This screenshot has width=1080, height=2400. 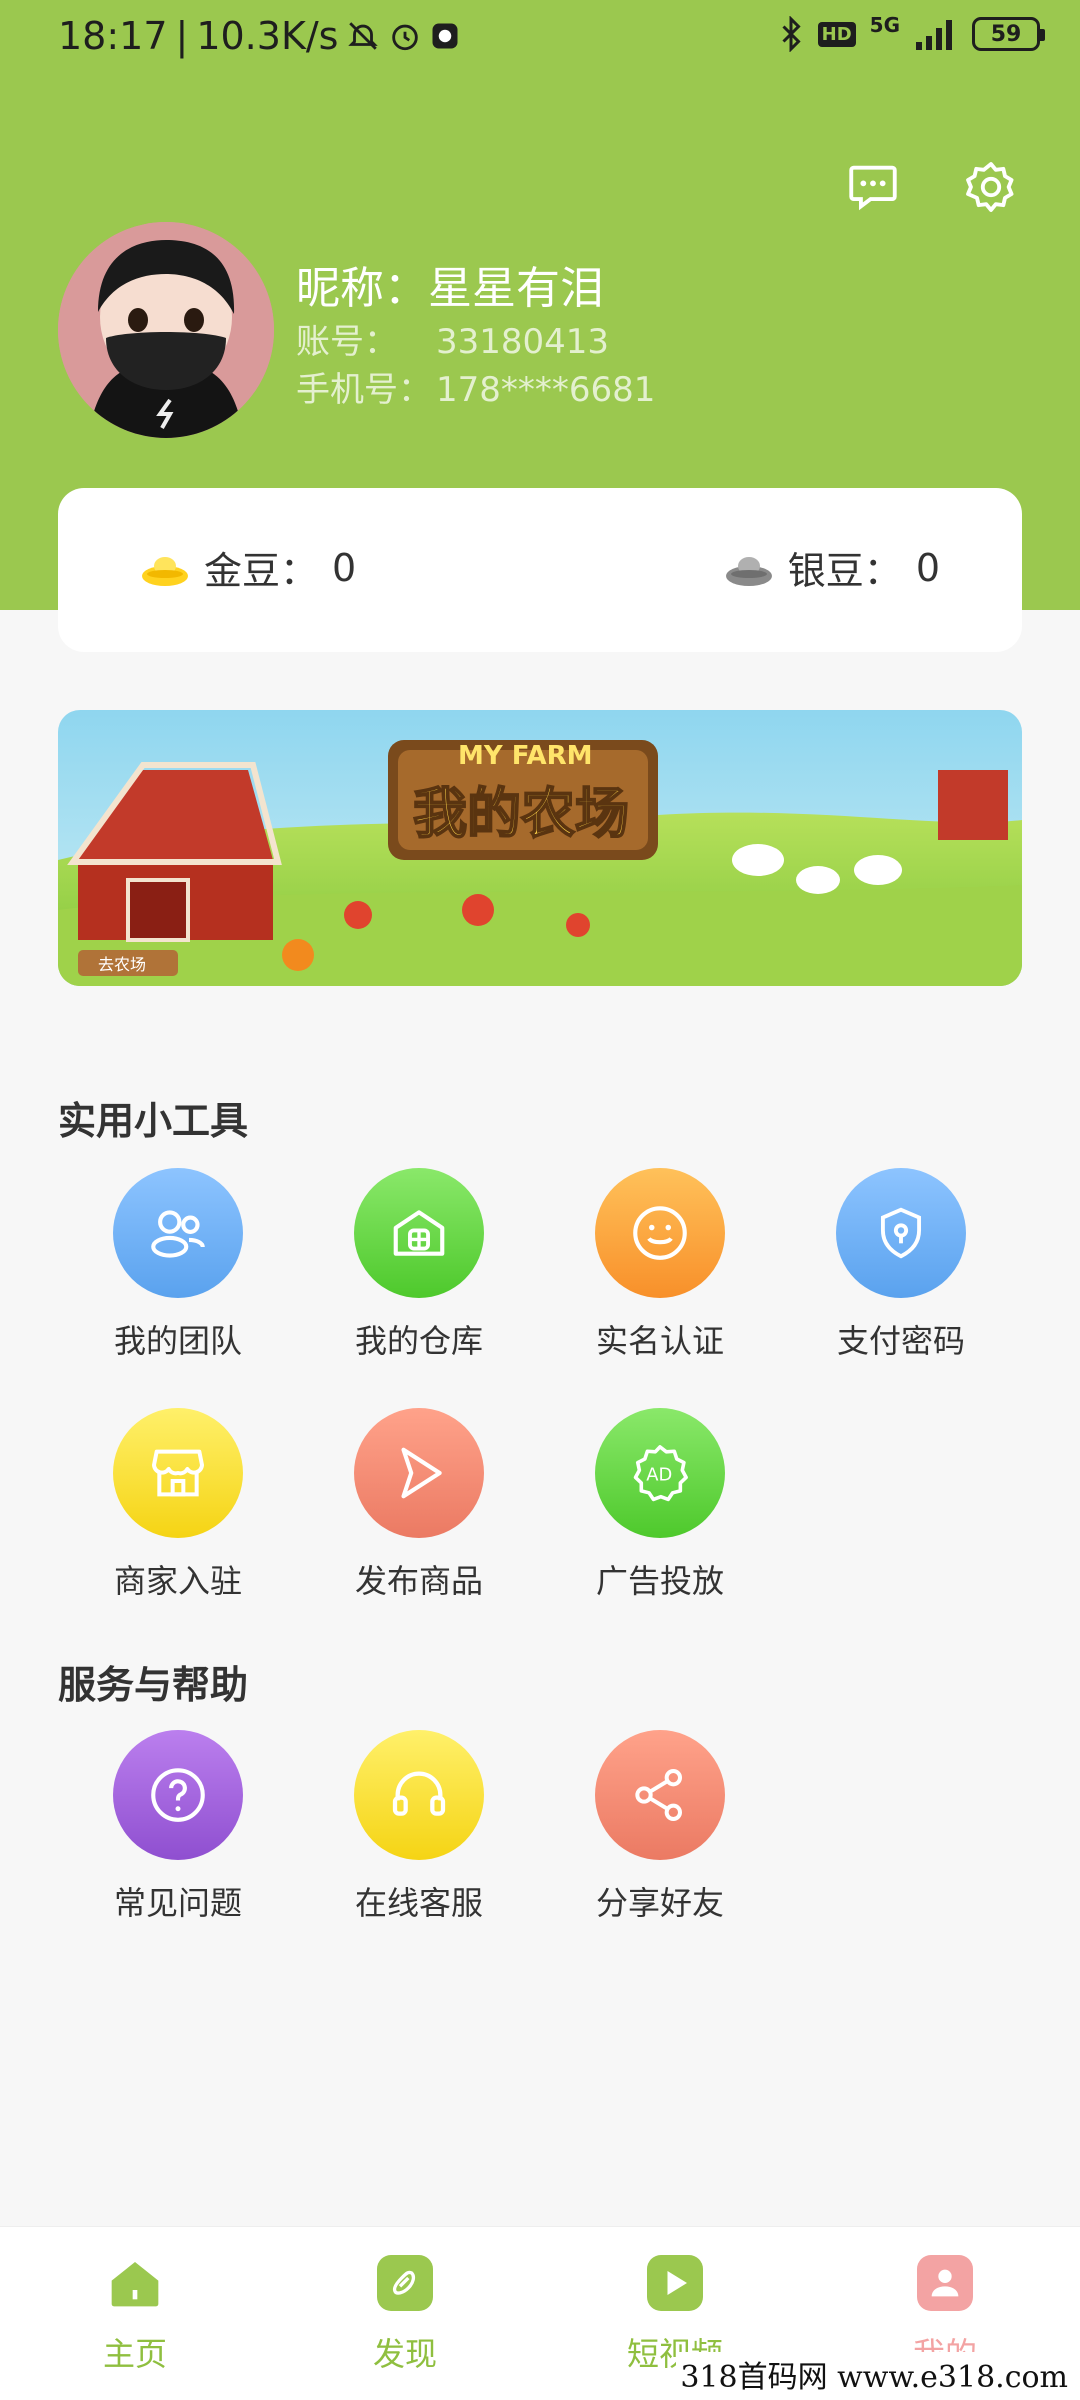 I want to click on help-label: 在线客服, so click(x=418, y=1903).